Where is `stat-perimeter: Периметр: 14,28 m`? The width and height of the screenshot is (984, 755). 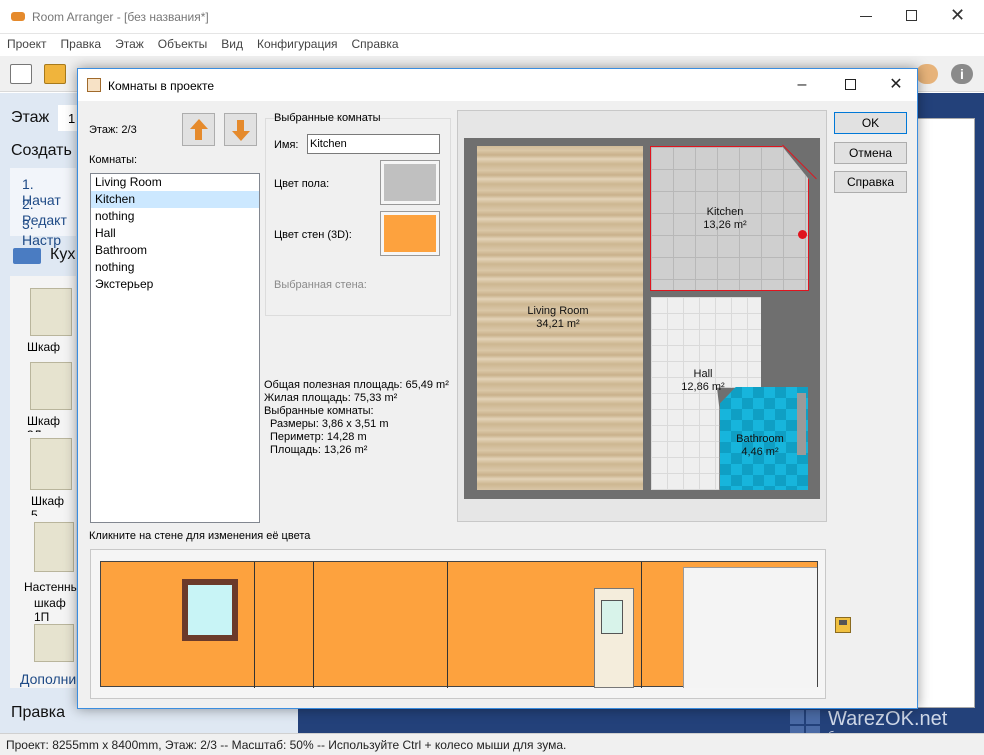
stat-perimeter: Периметр: 14,28 m is located at coordinates (318, 437).